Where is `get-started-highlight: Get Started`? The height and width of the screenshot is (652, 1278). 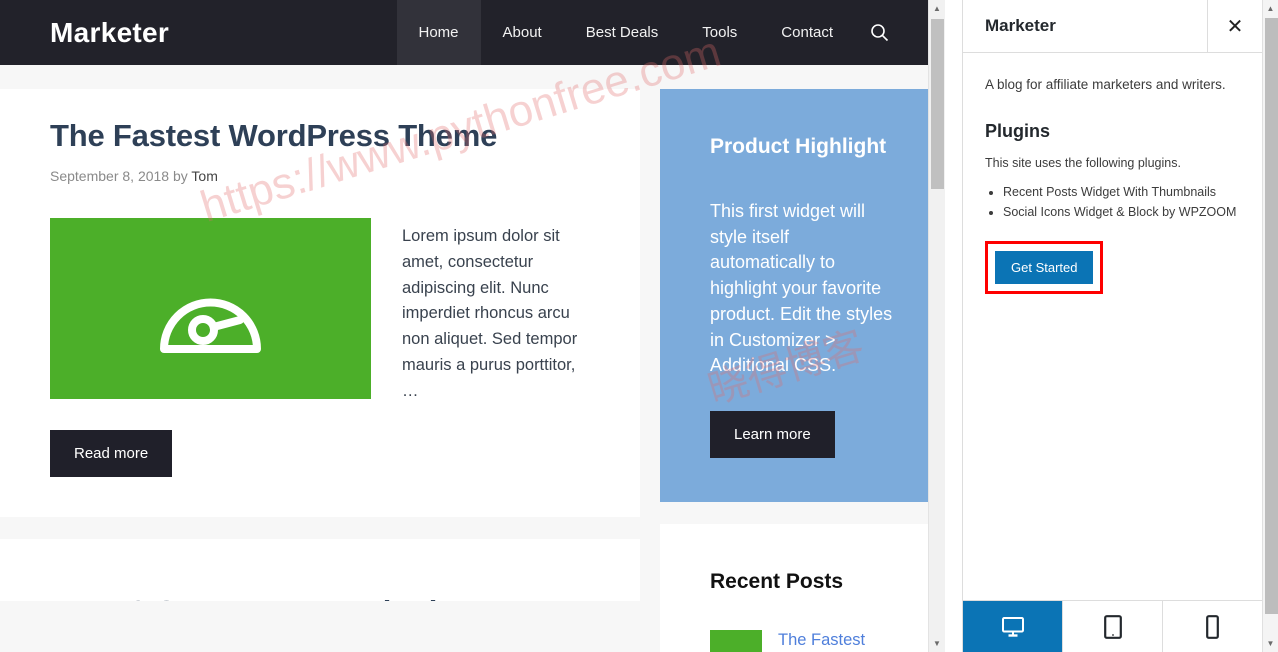 get-started-highlight: Get Started is located at coordinates (1044, 267).